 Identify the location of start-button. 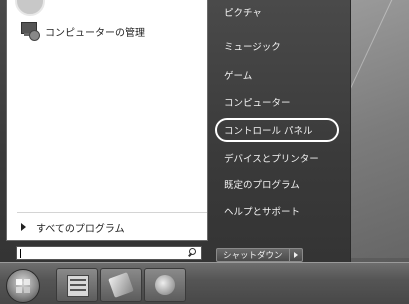
(23, 286).